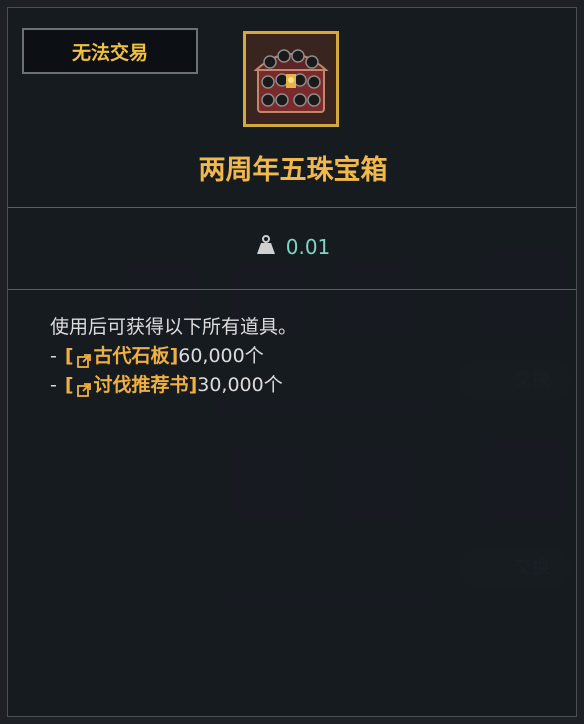  I want to click on reward-line: - [ 讨伐推荐书 ] 30,000个, so click(173, 385).